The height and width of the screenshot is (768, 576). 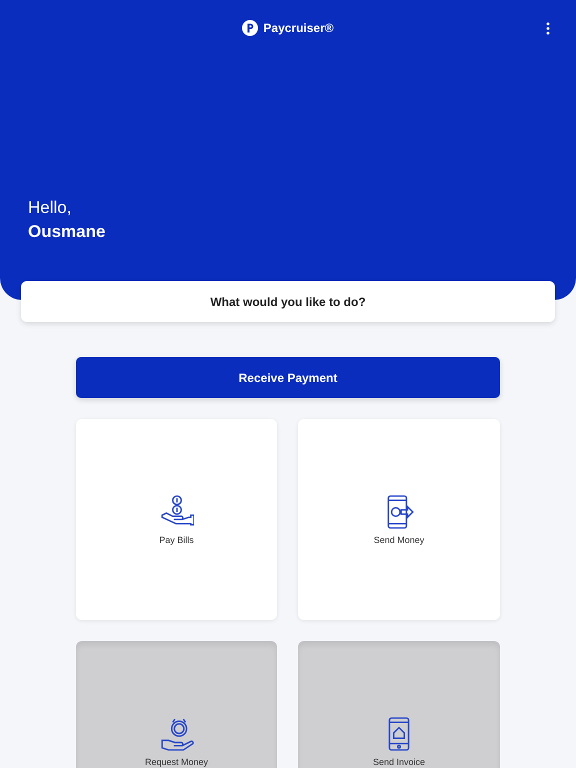 What do you see at coordinates (399, 519) in the screenshot?
I see `action-tile: Send Money` at bounding box center [399, 519].